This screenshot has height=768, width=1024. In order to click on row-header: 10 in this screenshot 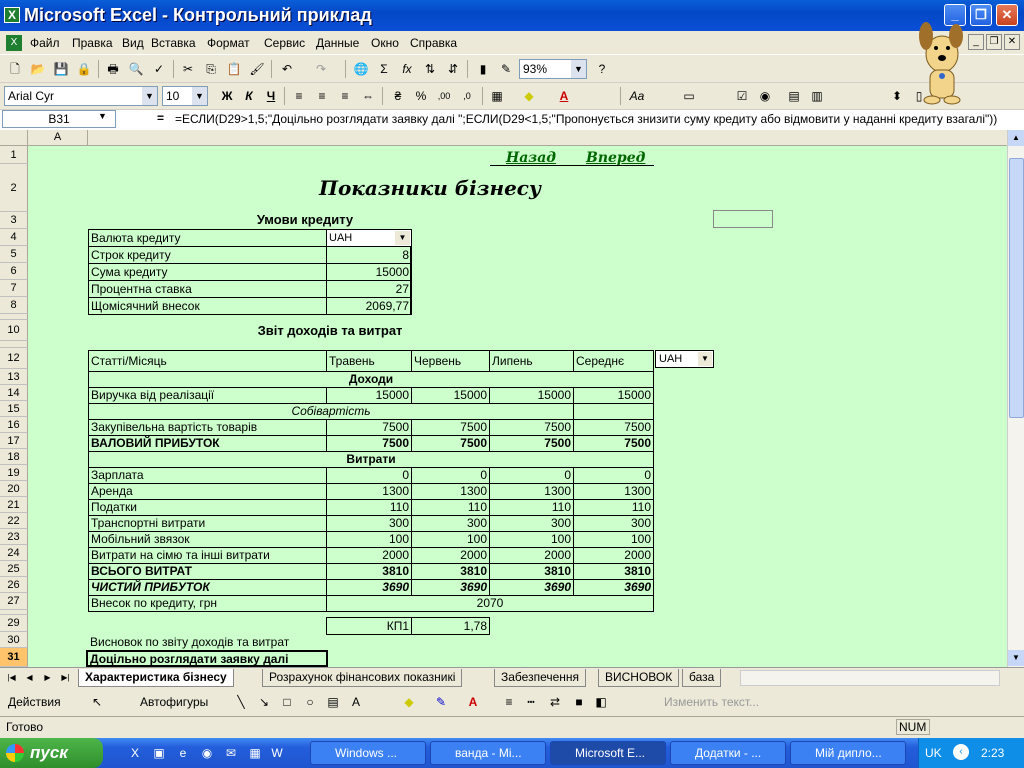, I will do `click(14, 330)`.